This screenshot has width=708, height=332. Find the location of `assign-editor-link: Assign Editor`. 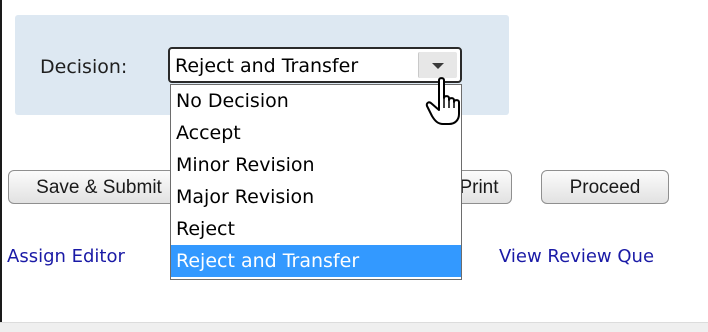

assign-editor-link: Assign Editor is located at coordinates (93, 256).